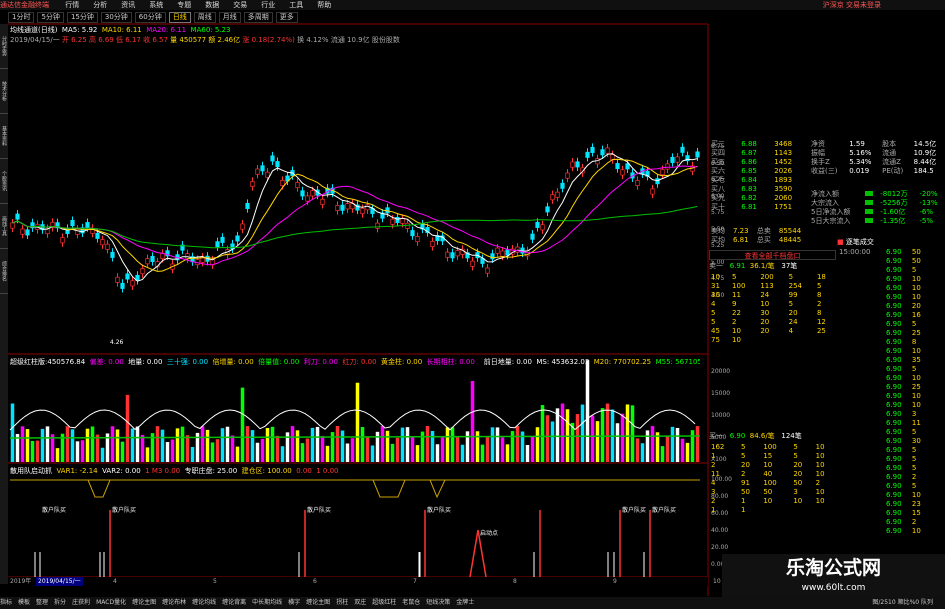 The image size is (945, 609). What do you see at coordinates (772, 313) in the screenshot?
I see `depth-row: 5 22 30 20 8` at bounding box center [772, 313].